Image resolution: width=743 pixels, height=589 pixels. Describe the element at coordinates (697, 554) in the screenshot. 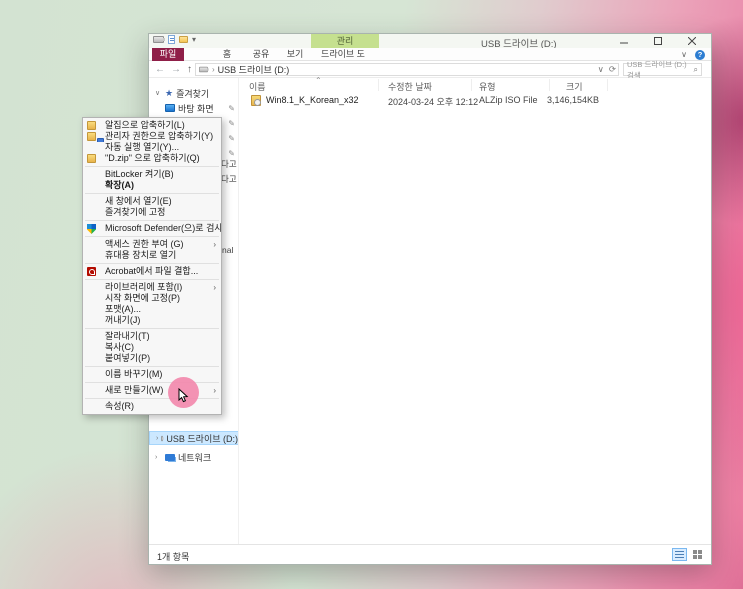

I see `large-icons-view-button` at that location.